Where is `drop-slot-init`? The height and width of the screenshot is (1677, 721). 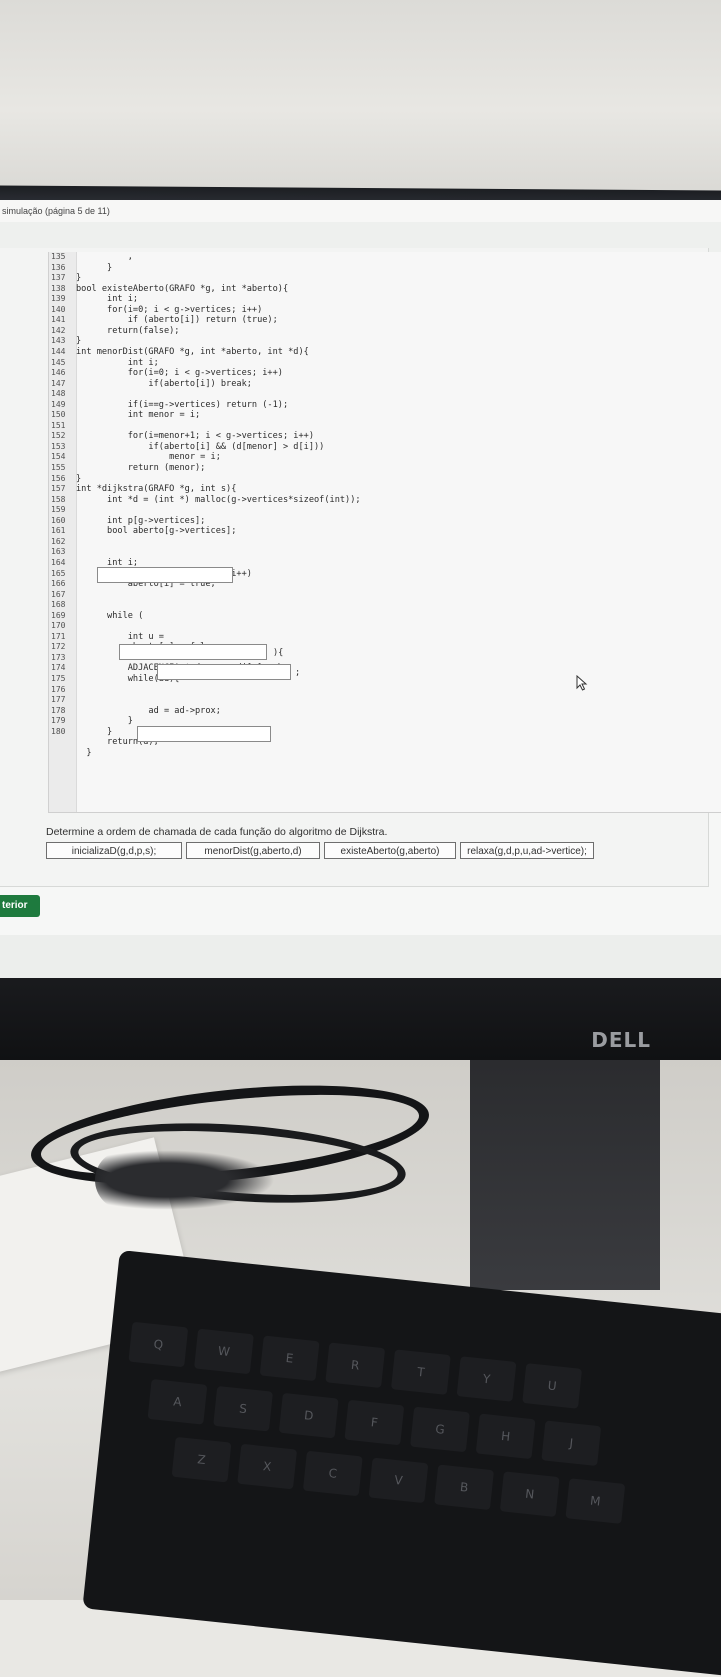
drop-slot-init is located at coordinates (165, 575).